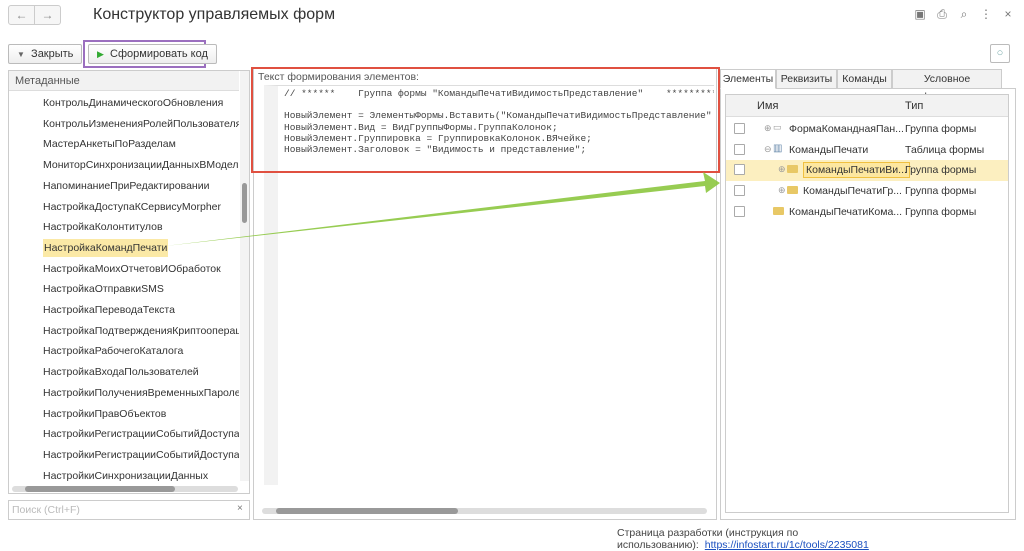 This screenshot has height=551, width=1024. What do you see at coordinates (442, 209) in the screenshot?
I see `pointer-arrow` at bounding box center [442, 209].